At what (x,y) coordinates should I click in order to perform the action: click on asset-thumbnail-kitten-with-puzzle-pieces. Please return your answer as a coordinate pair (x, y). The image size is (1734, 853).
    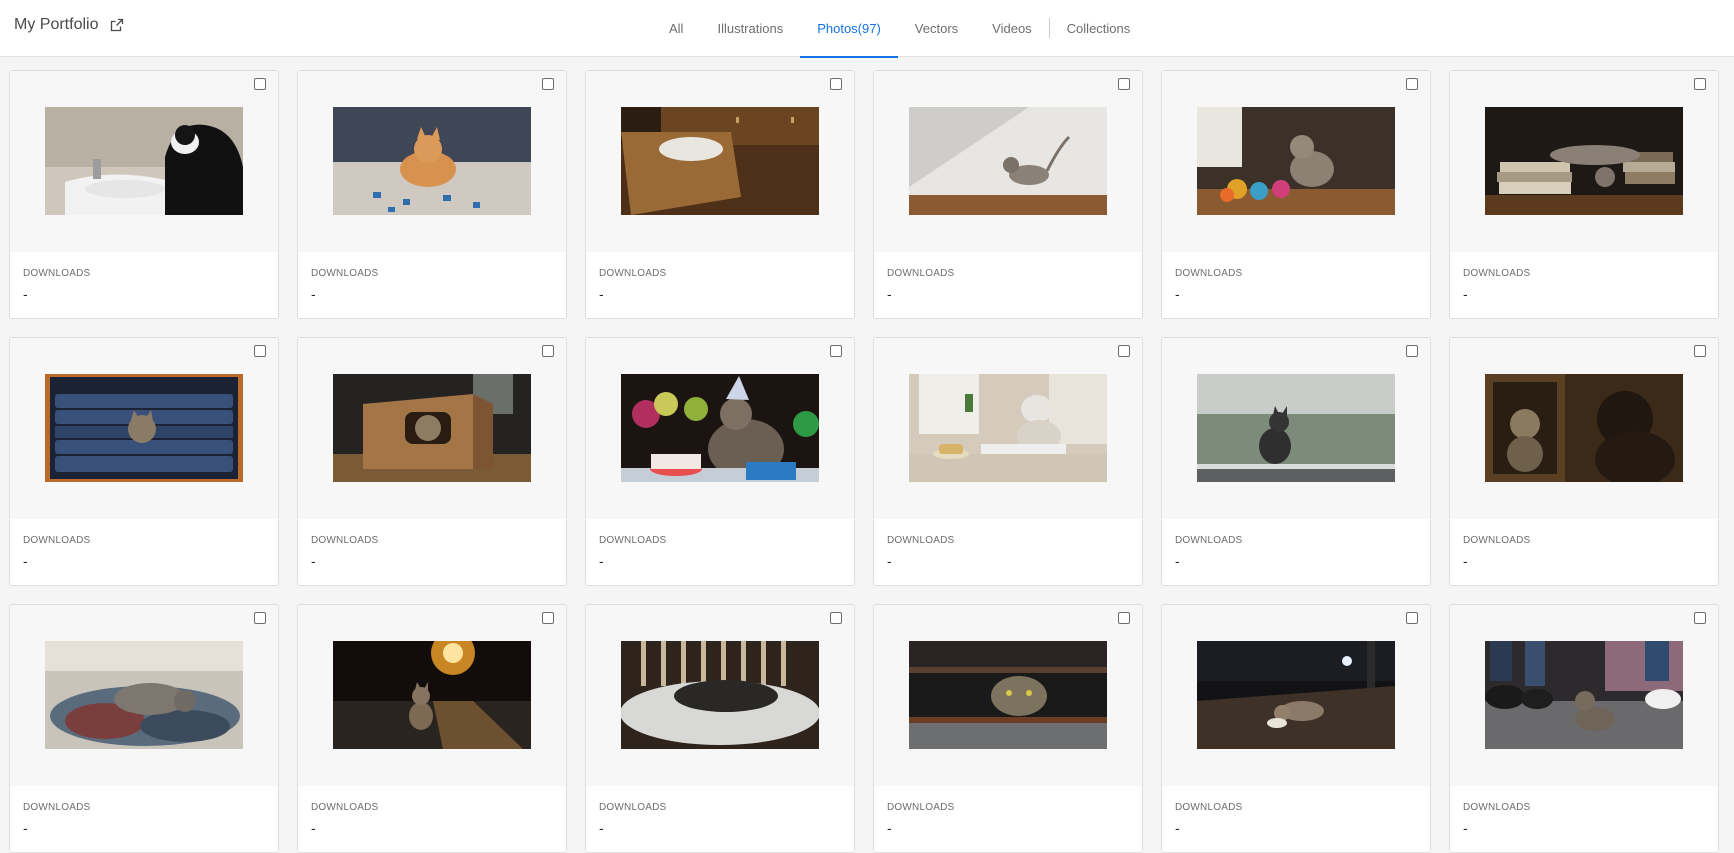
    Looking at the image, I should click on (432, 161).